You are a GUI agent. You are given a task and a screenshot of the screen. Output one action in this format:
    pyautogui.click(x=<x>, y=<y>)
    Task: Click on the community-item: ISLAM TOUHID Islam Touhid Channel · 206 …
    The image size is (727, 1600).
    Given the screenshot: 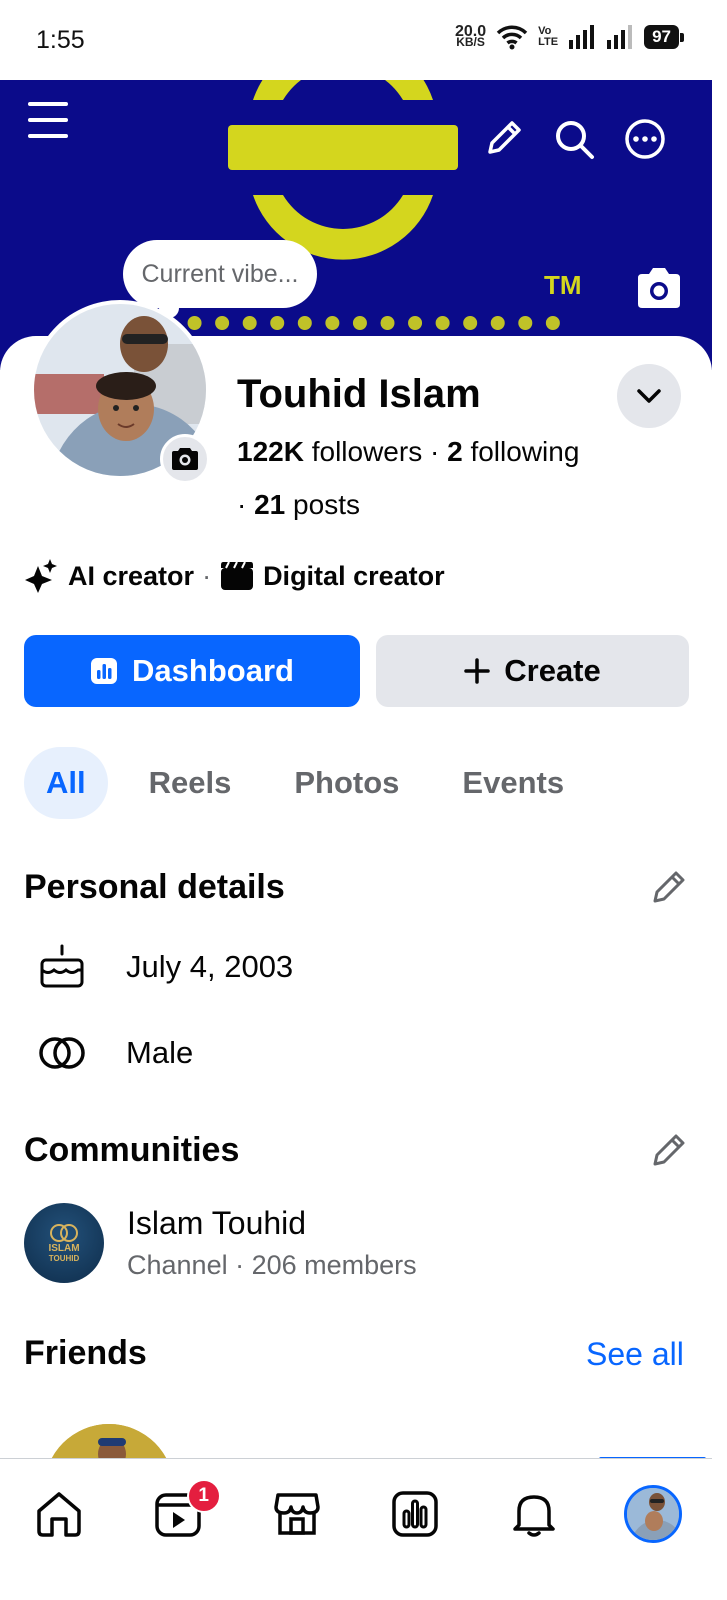 What is the action you would take?
    pyautogui.click(x=220, y=1243)
    